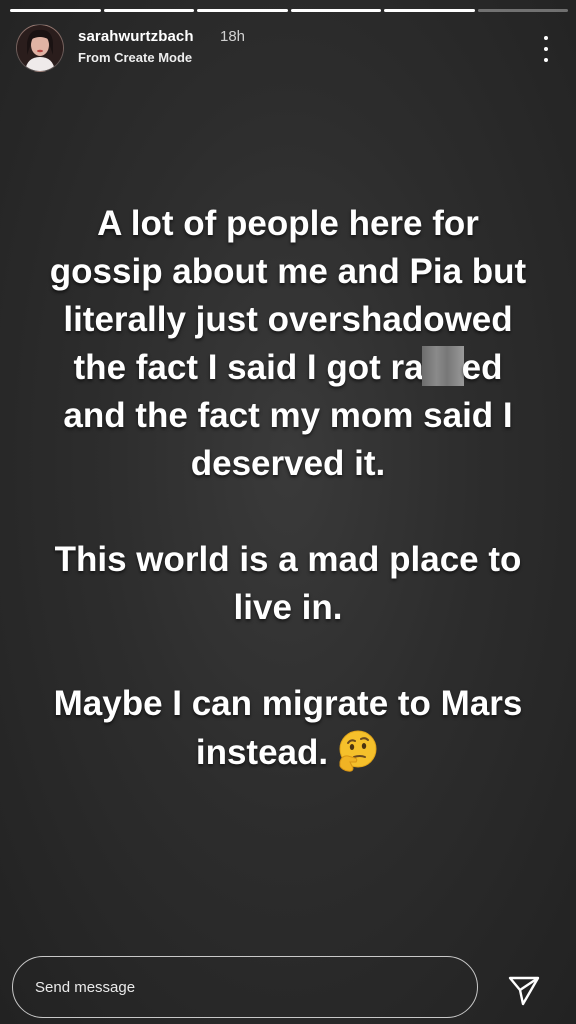  What do you see at coordinates (442, 366) in the screenshot?
I see `censor-block` at bounding box center [442, 366].